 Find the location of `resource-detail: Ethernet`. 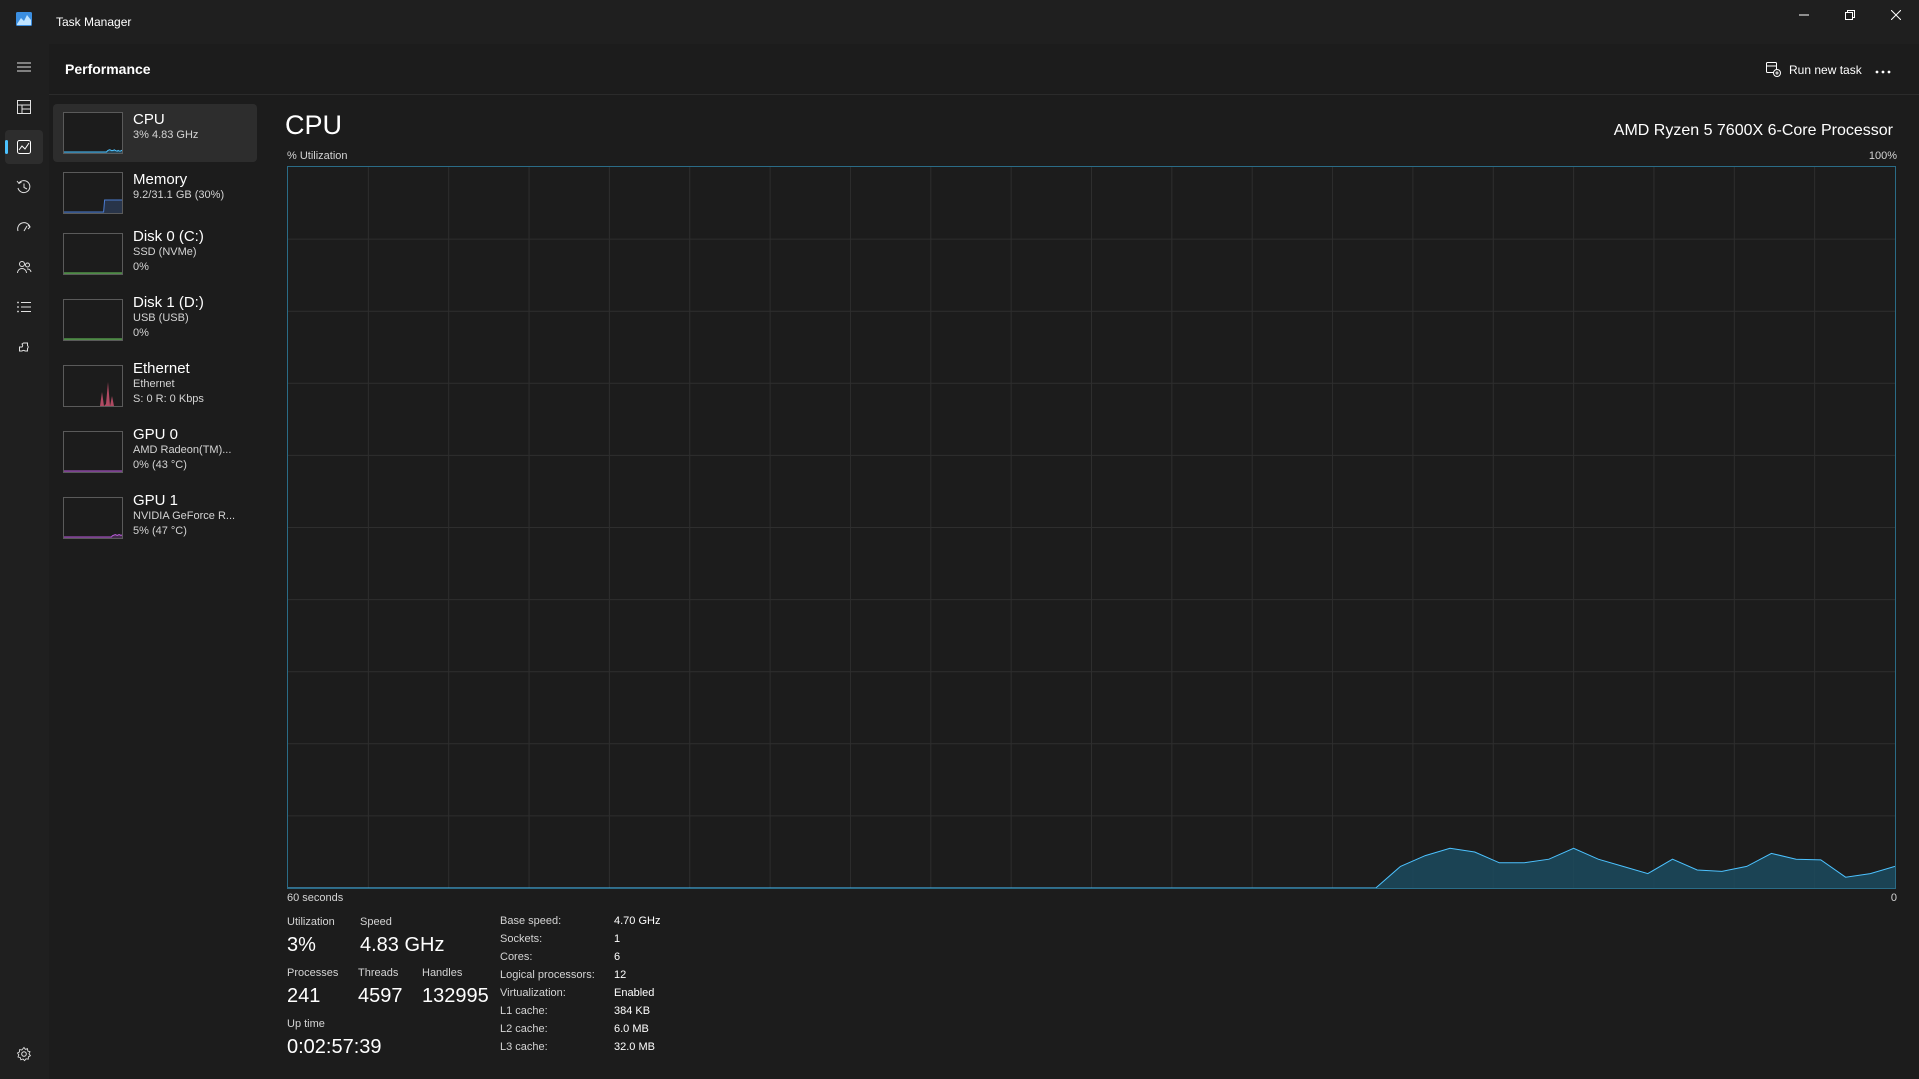

resource-detail: Ethernet is located at coordinates (154, 384).